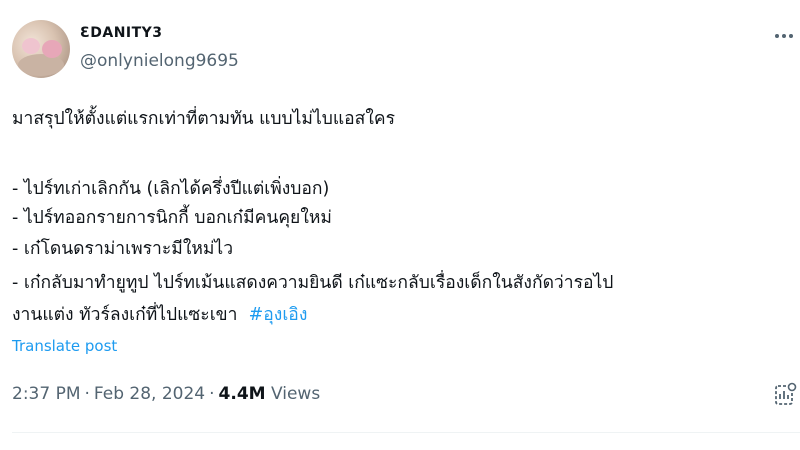 This screenshot has height=450, width=800. I want to click on views-count: 4.4M, so click(242, 394).